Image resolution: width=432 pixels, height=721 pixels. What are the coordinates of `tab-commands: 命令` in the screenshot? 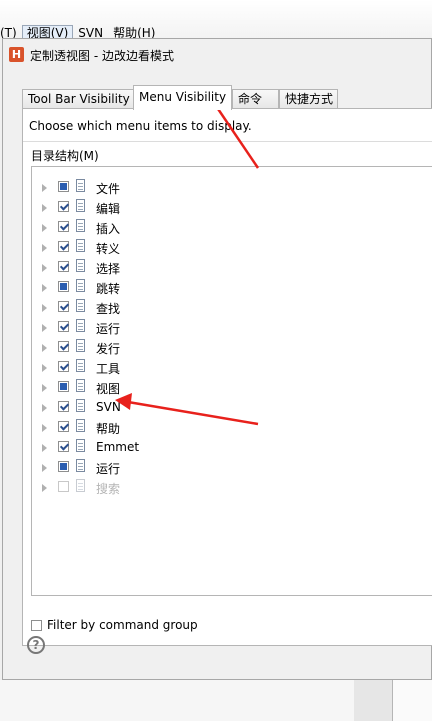 It's located at (255, 99).